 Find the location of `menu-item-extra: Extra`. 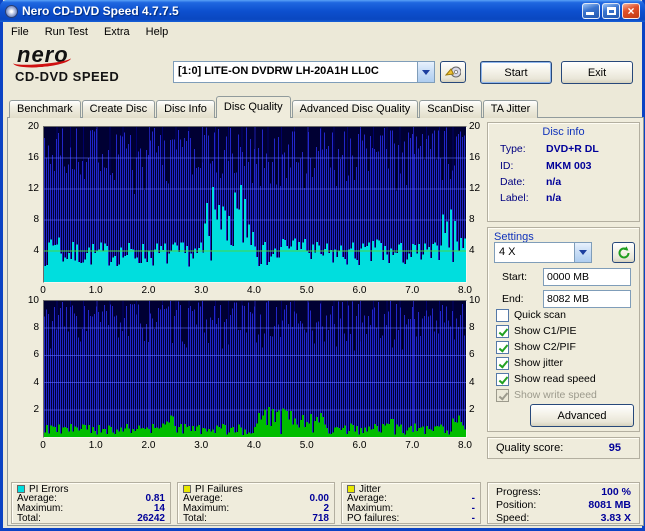

menu-item-extra: Extra is located at coordinates (117, 32).